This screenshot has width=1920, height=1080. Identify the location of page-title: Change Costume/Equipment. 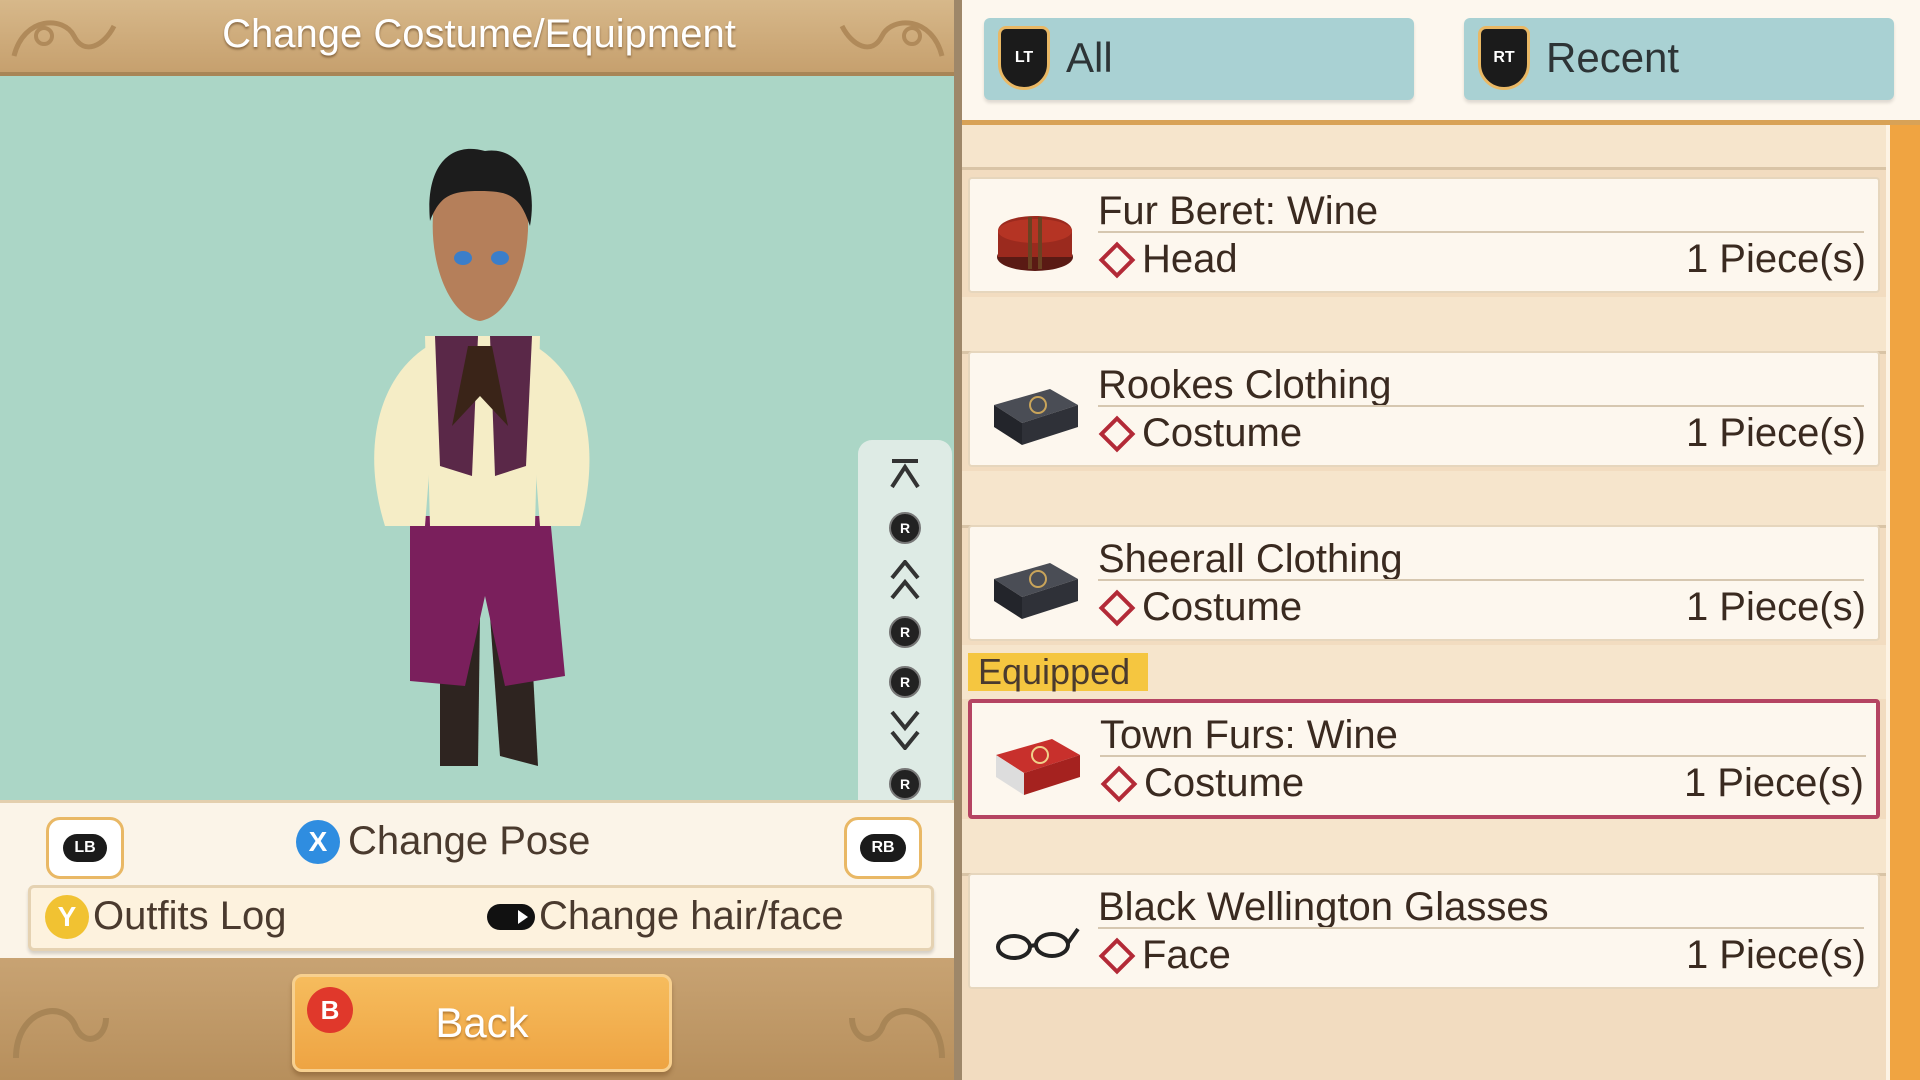
(479, 34).